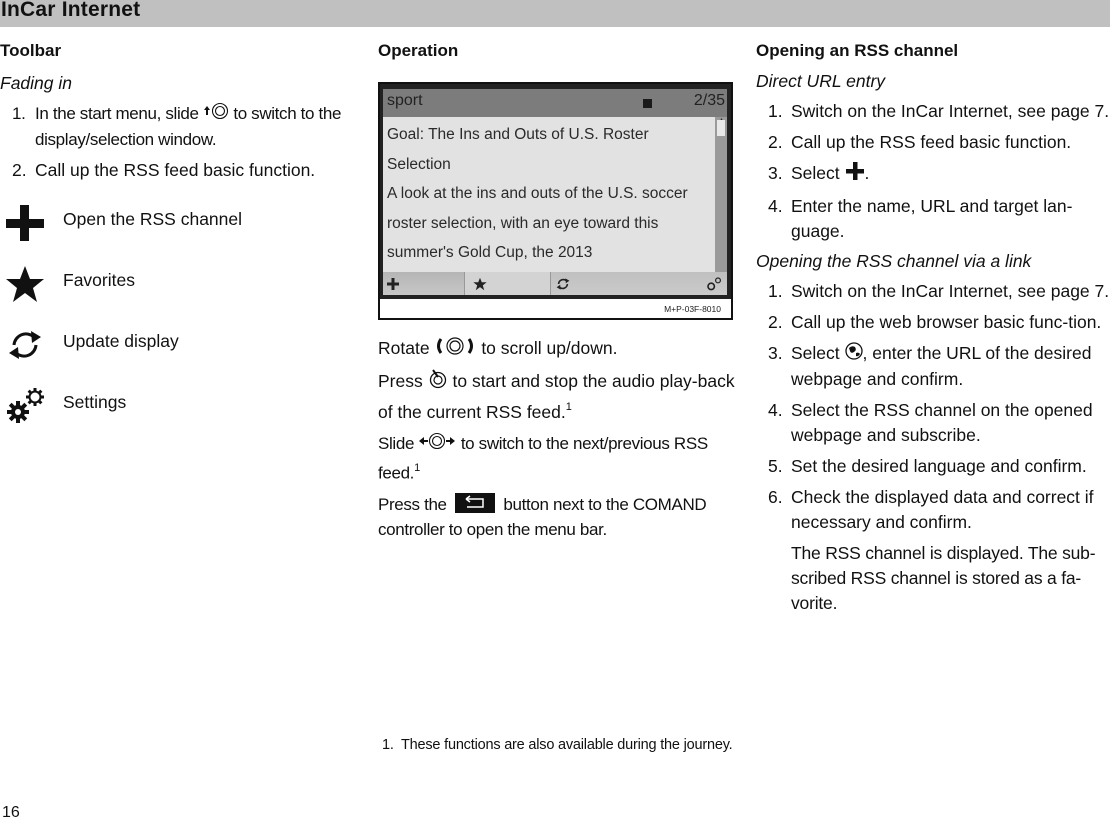  I want to click on step-item: 3. Select ., so click(933, 174).